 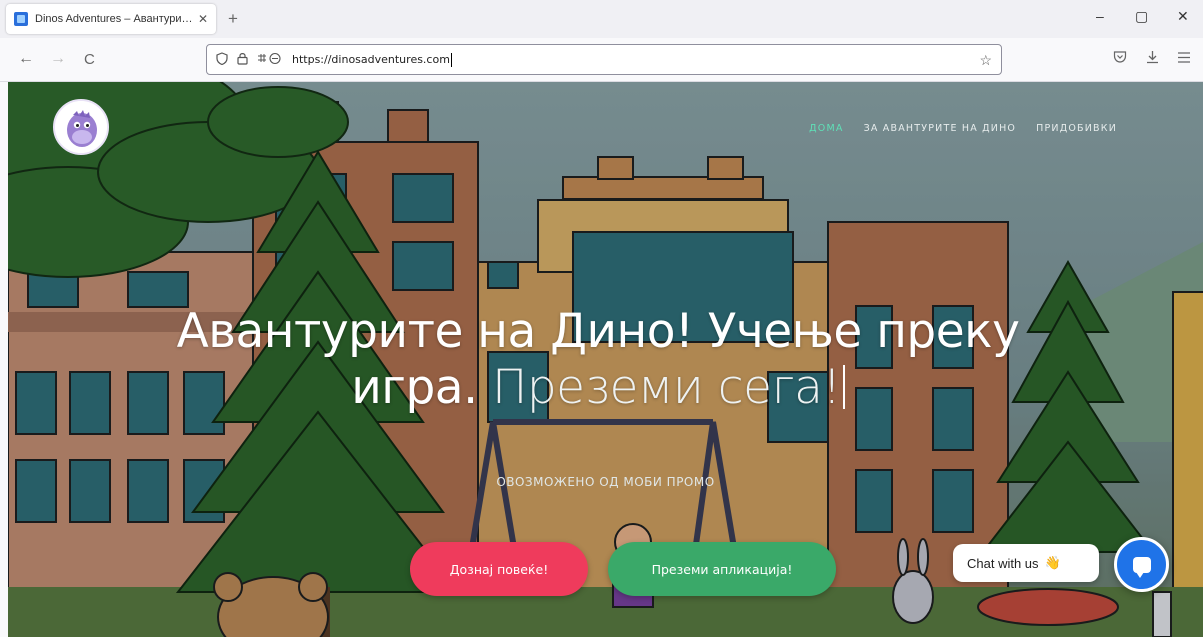 I want to click on address-bar: https://dinosadventures.com ☆, so click(x=604, y=59).